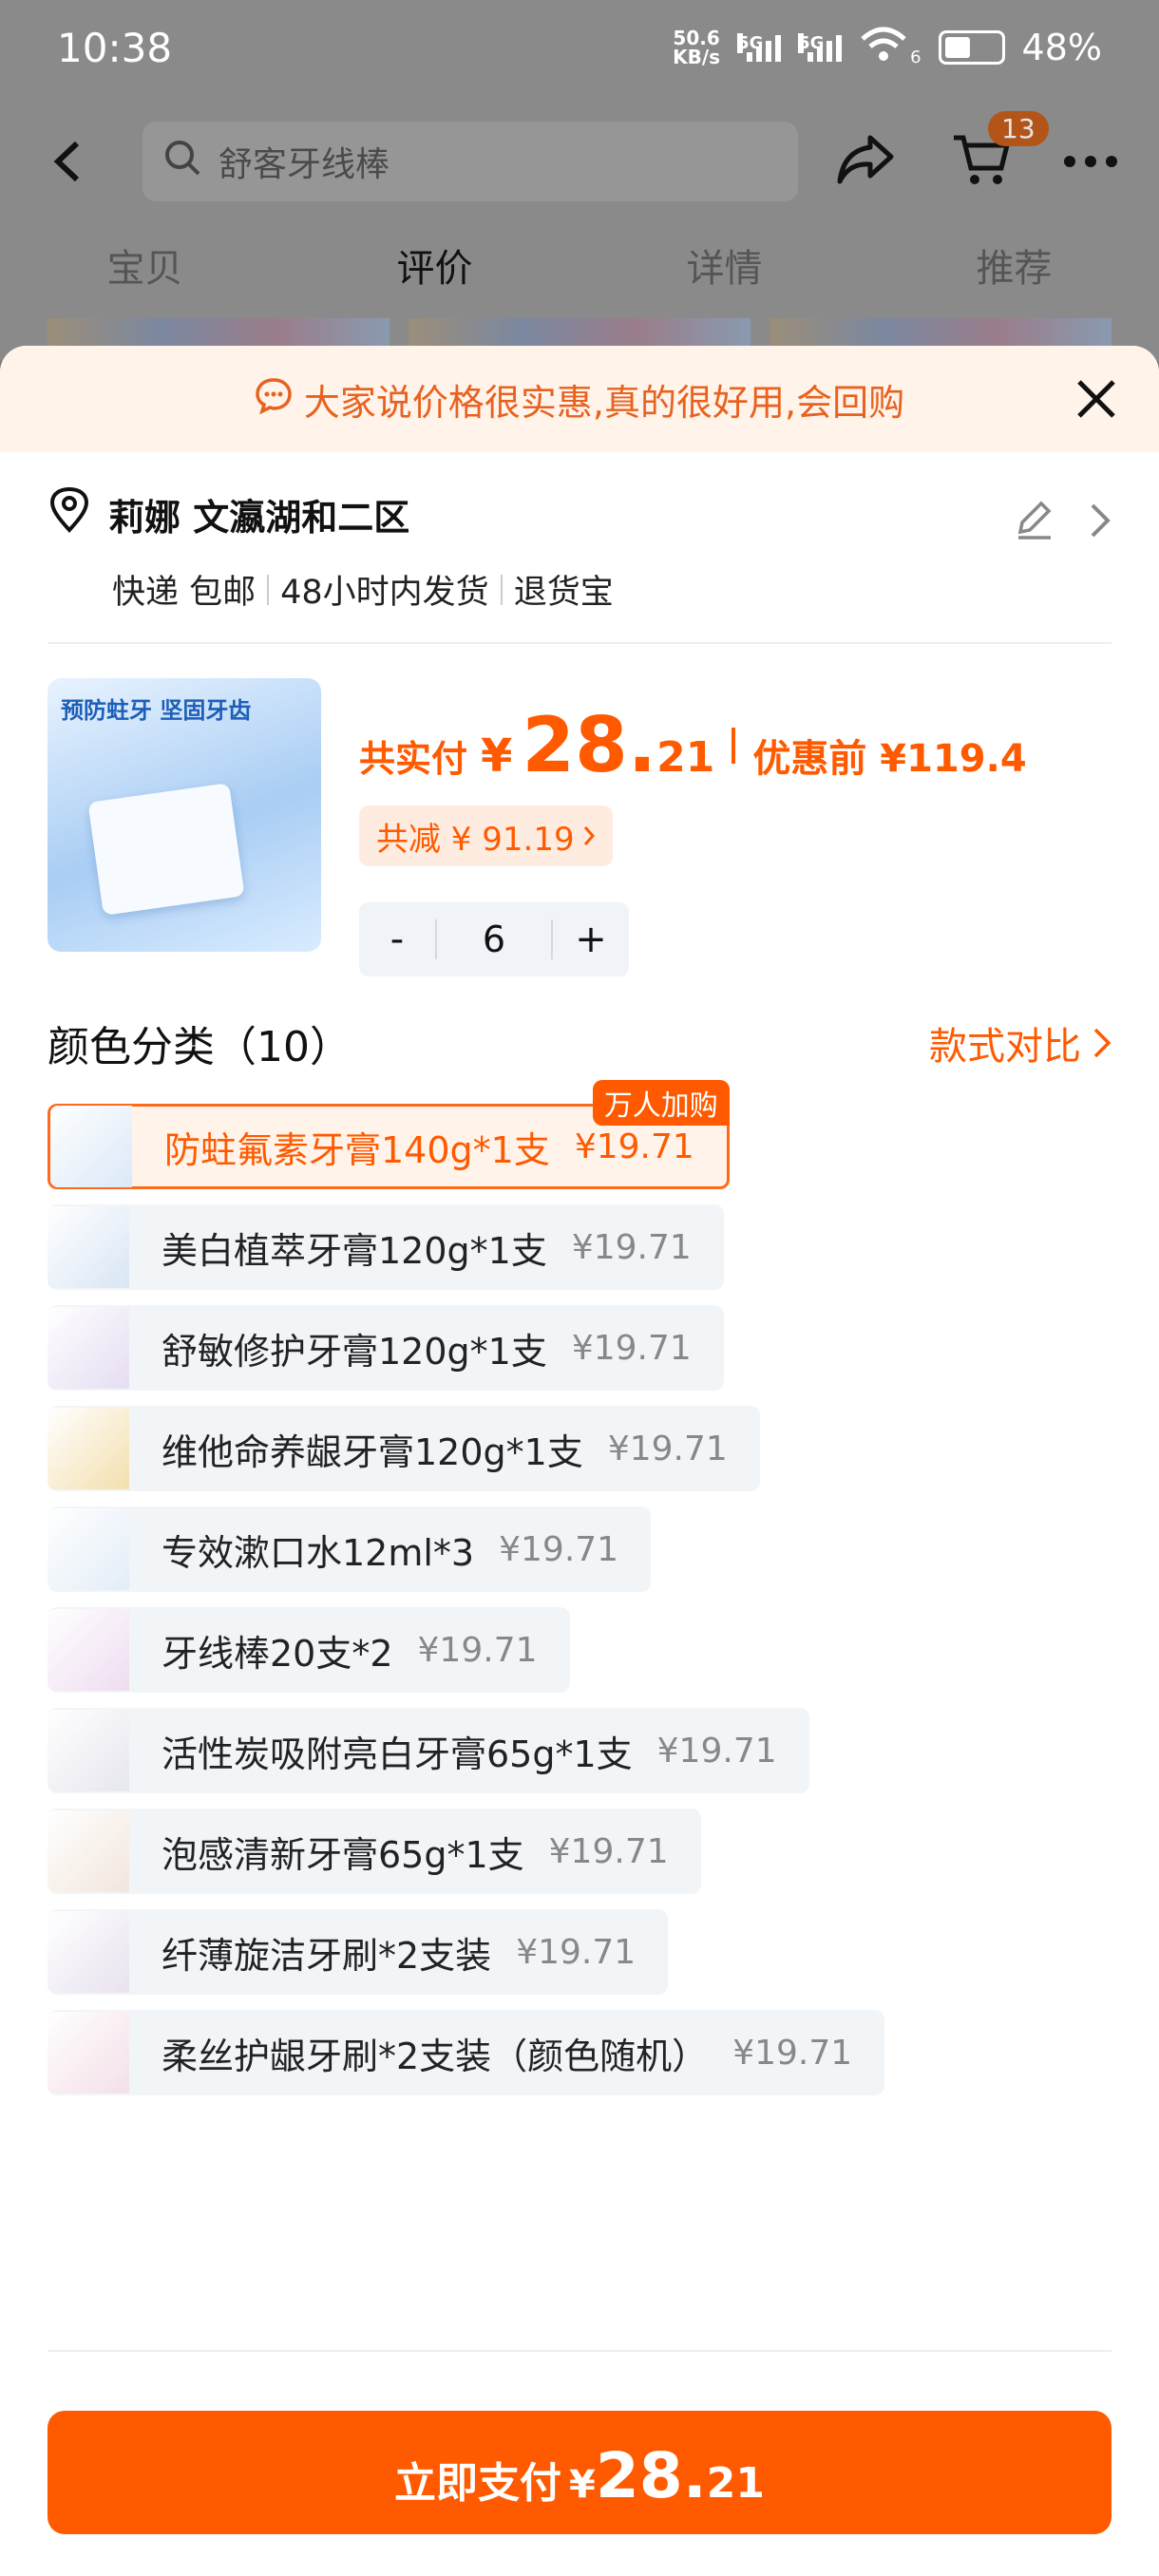  Describe the element at coordinates (579, 547) in the screenshot. I see `delivery-address: 莉娜 文瀛湖和二区 快递 包邮 48小时内发货 退货宝` at that location.